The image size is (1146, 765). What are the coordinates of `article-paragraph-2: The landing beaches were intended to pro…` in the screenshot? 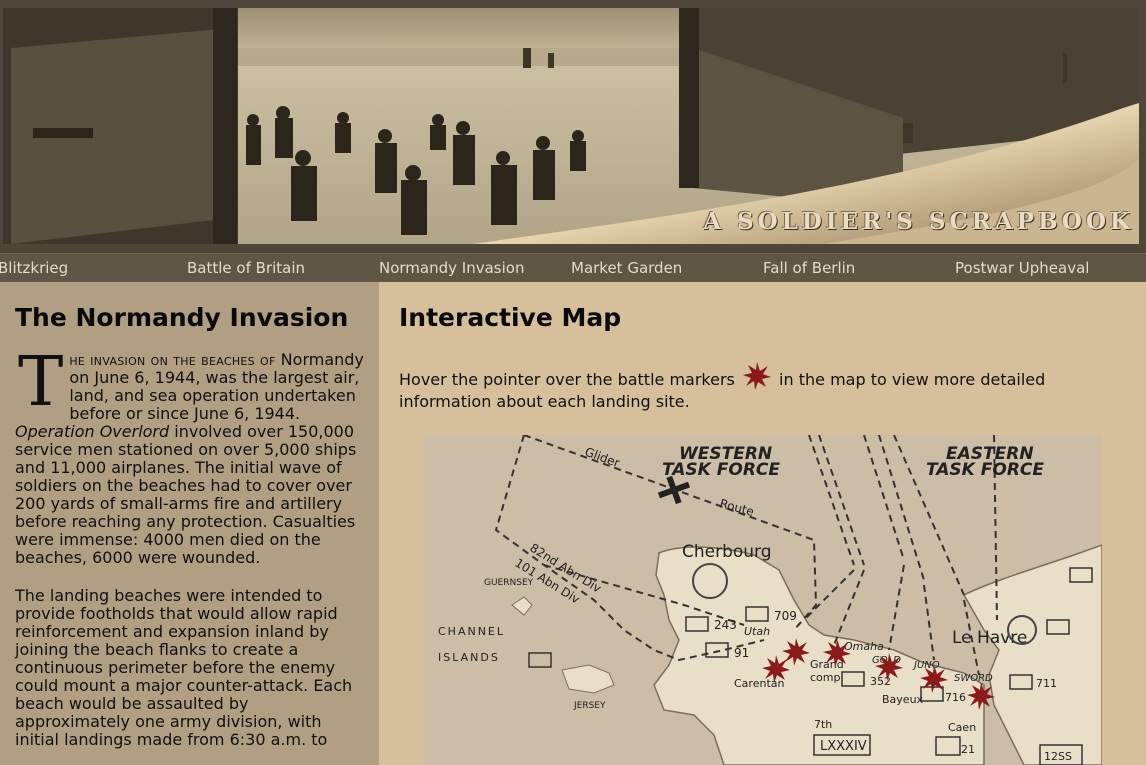 It's located at (184, 667).